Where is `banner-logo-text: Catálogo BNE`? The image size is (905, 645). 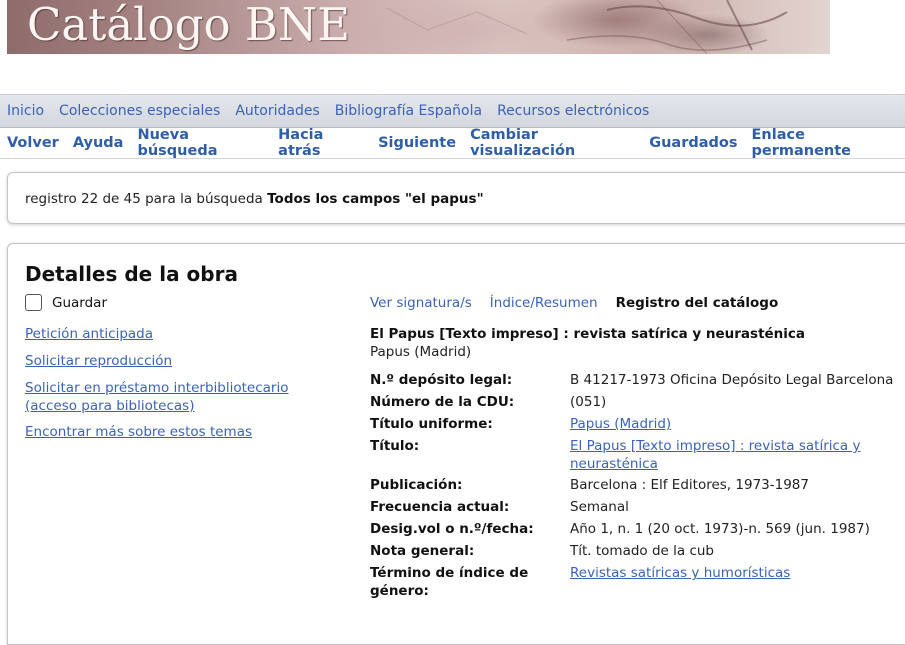 banner-logo-text: Catálogo BNE is located at coordinates (188, 26).